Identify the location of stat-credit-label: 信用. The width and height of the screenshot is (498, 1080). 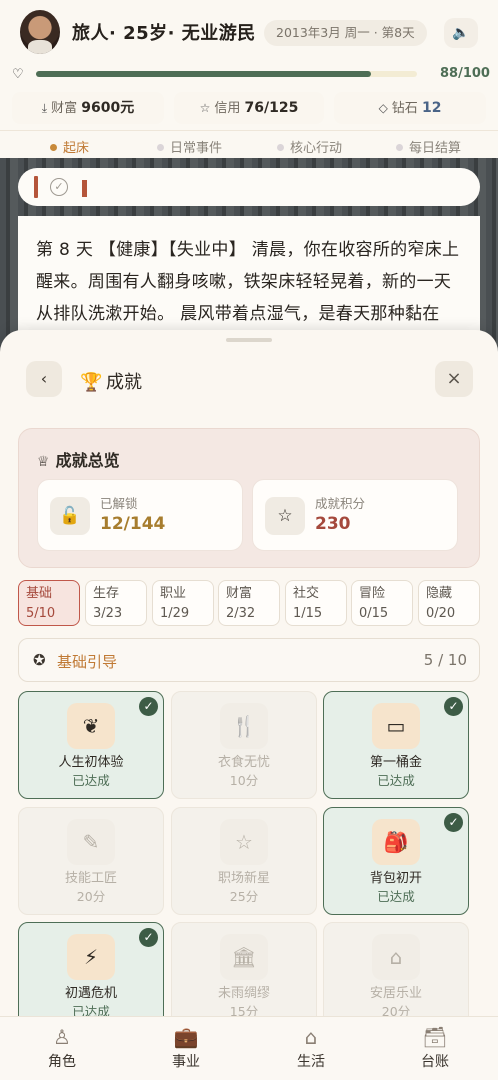
(227, 108).